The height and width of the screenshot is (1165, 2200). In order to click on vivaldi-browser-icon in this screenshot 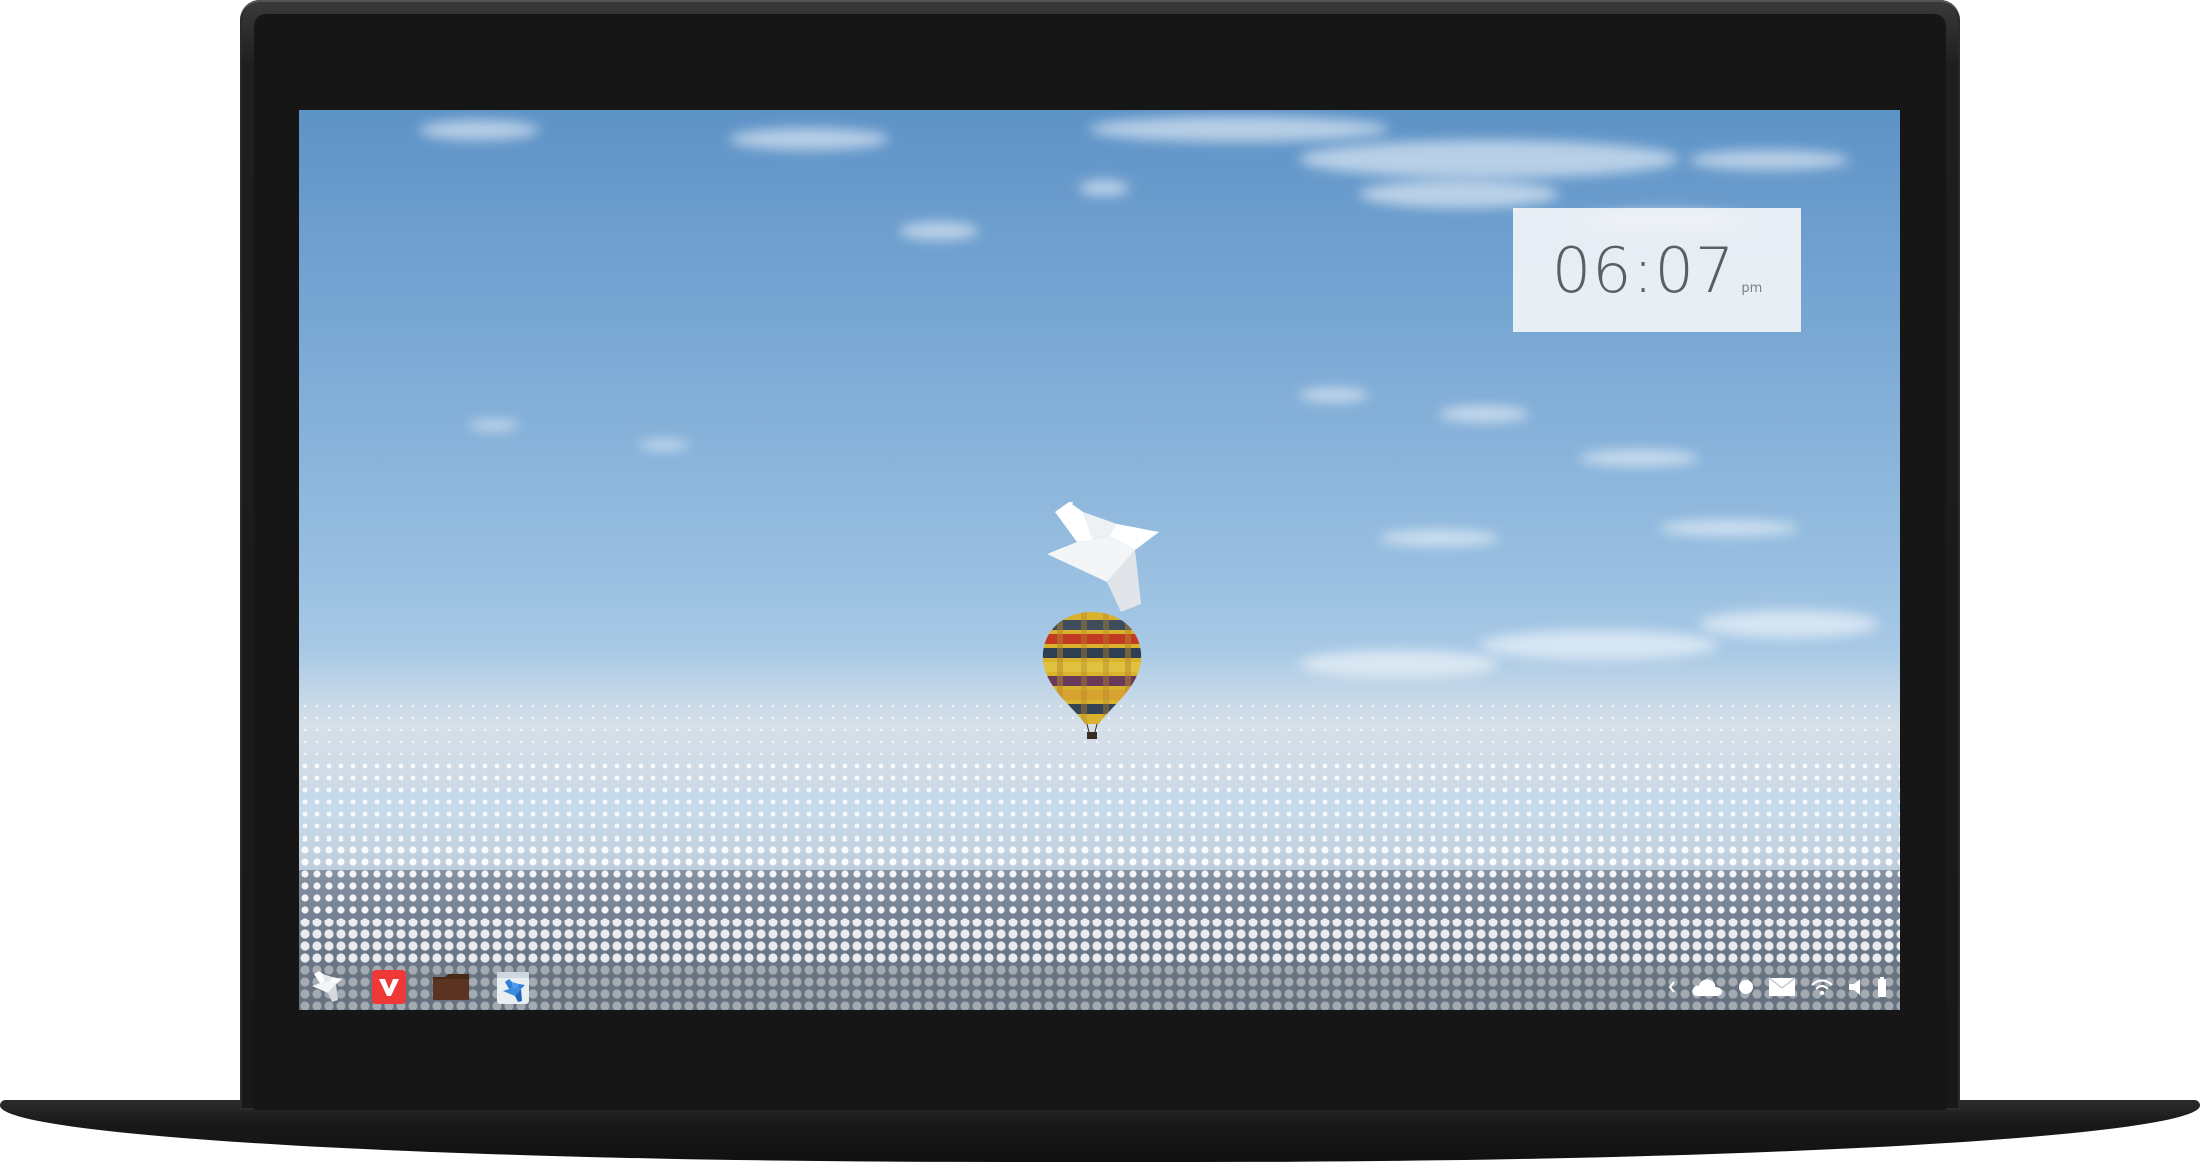, I will do `click(389, 987)`.